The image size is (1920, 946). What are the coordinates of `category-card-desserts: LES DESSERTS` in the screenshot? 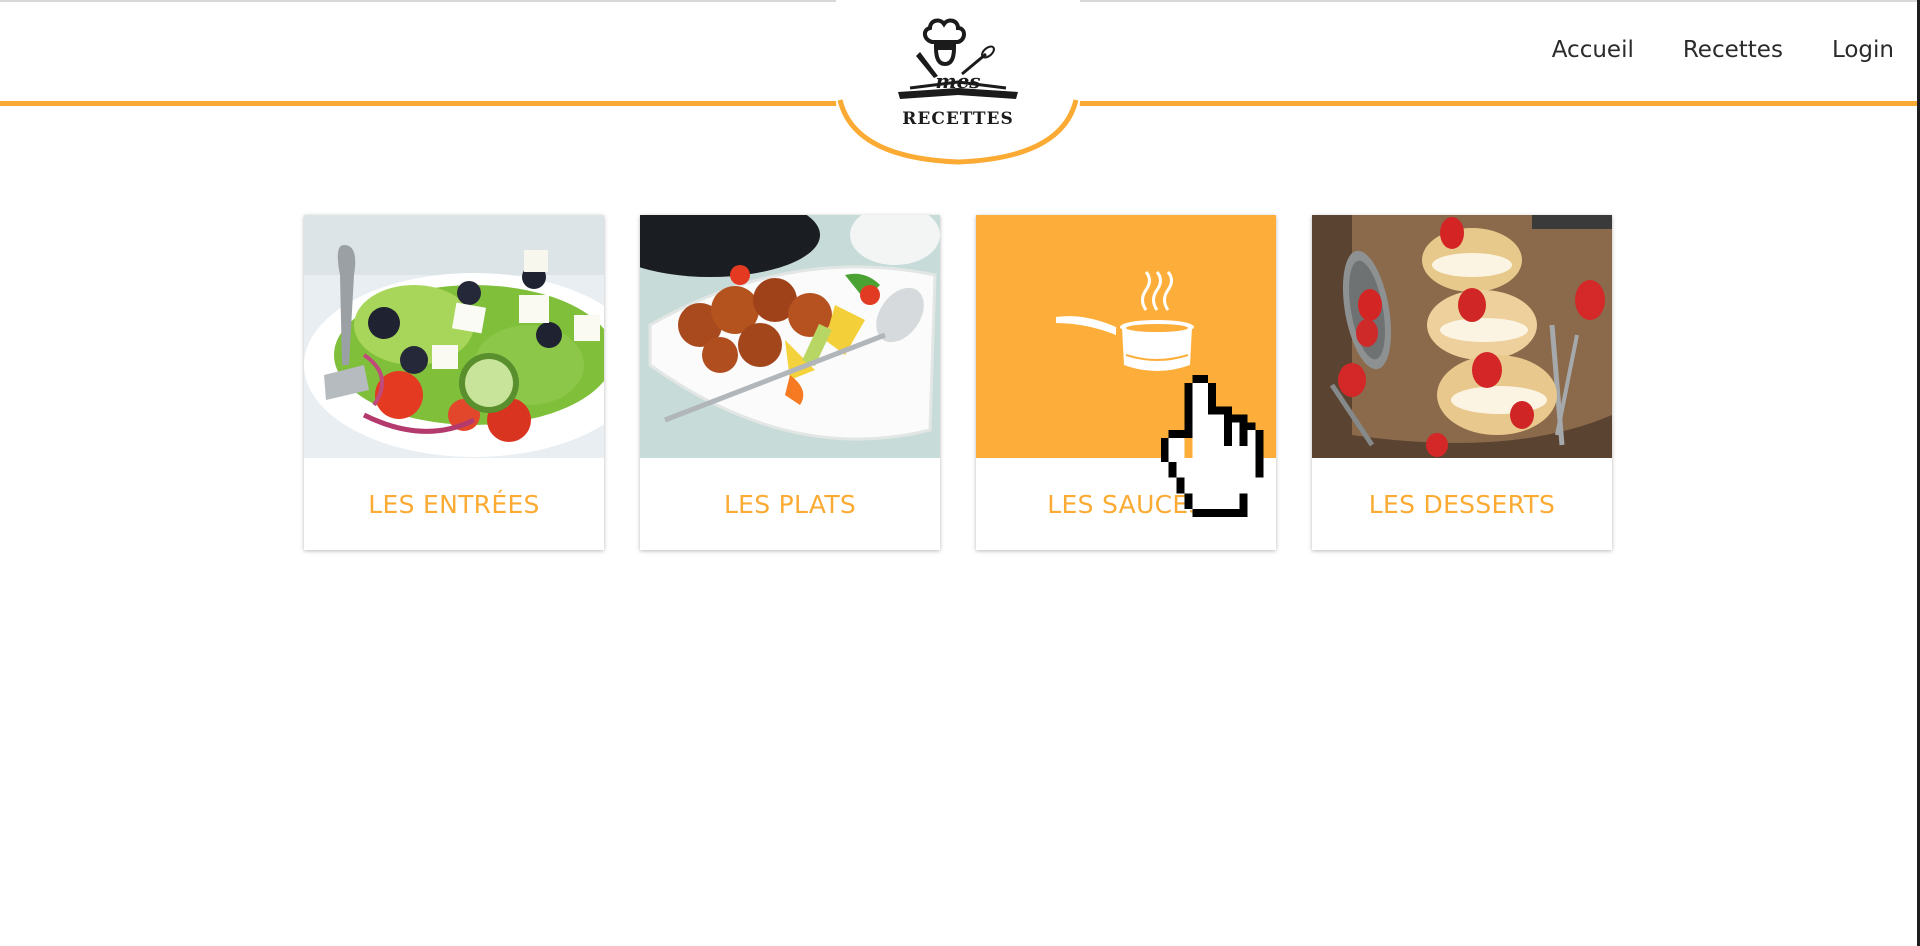 It's located at (1462, 382).